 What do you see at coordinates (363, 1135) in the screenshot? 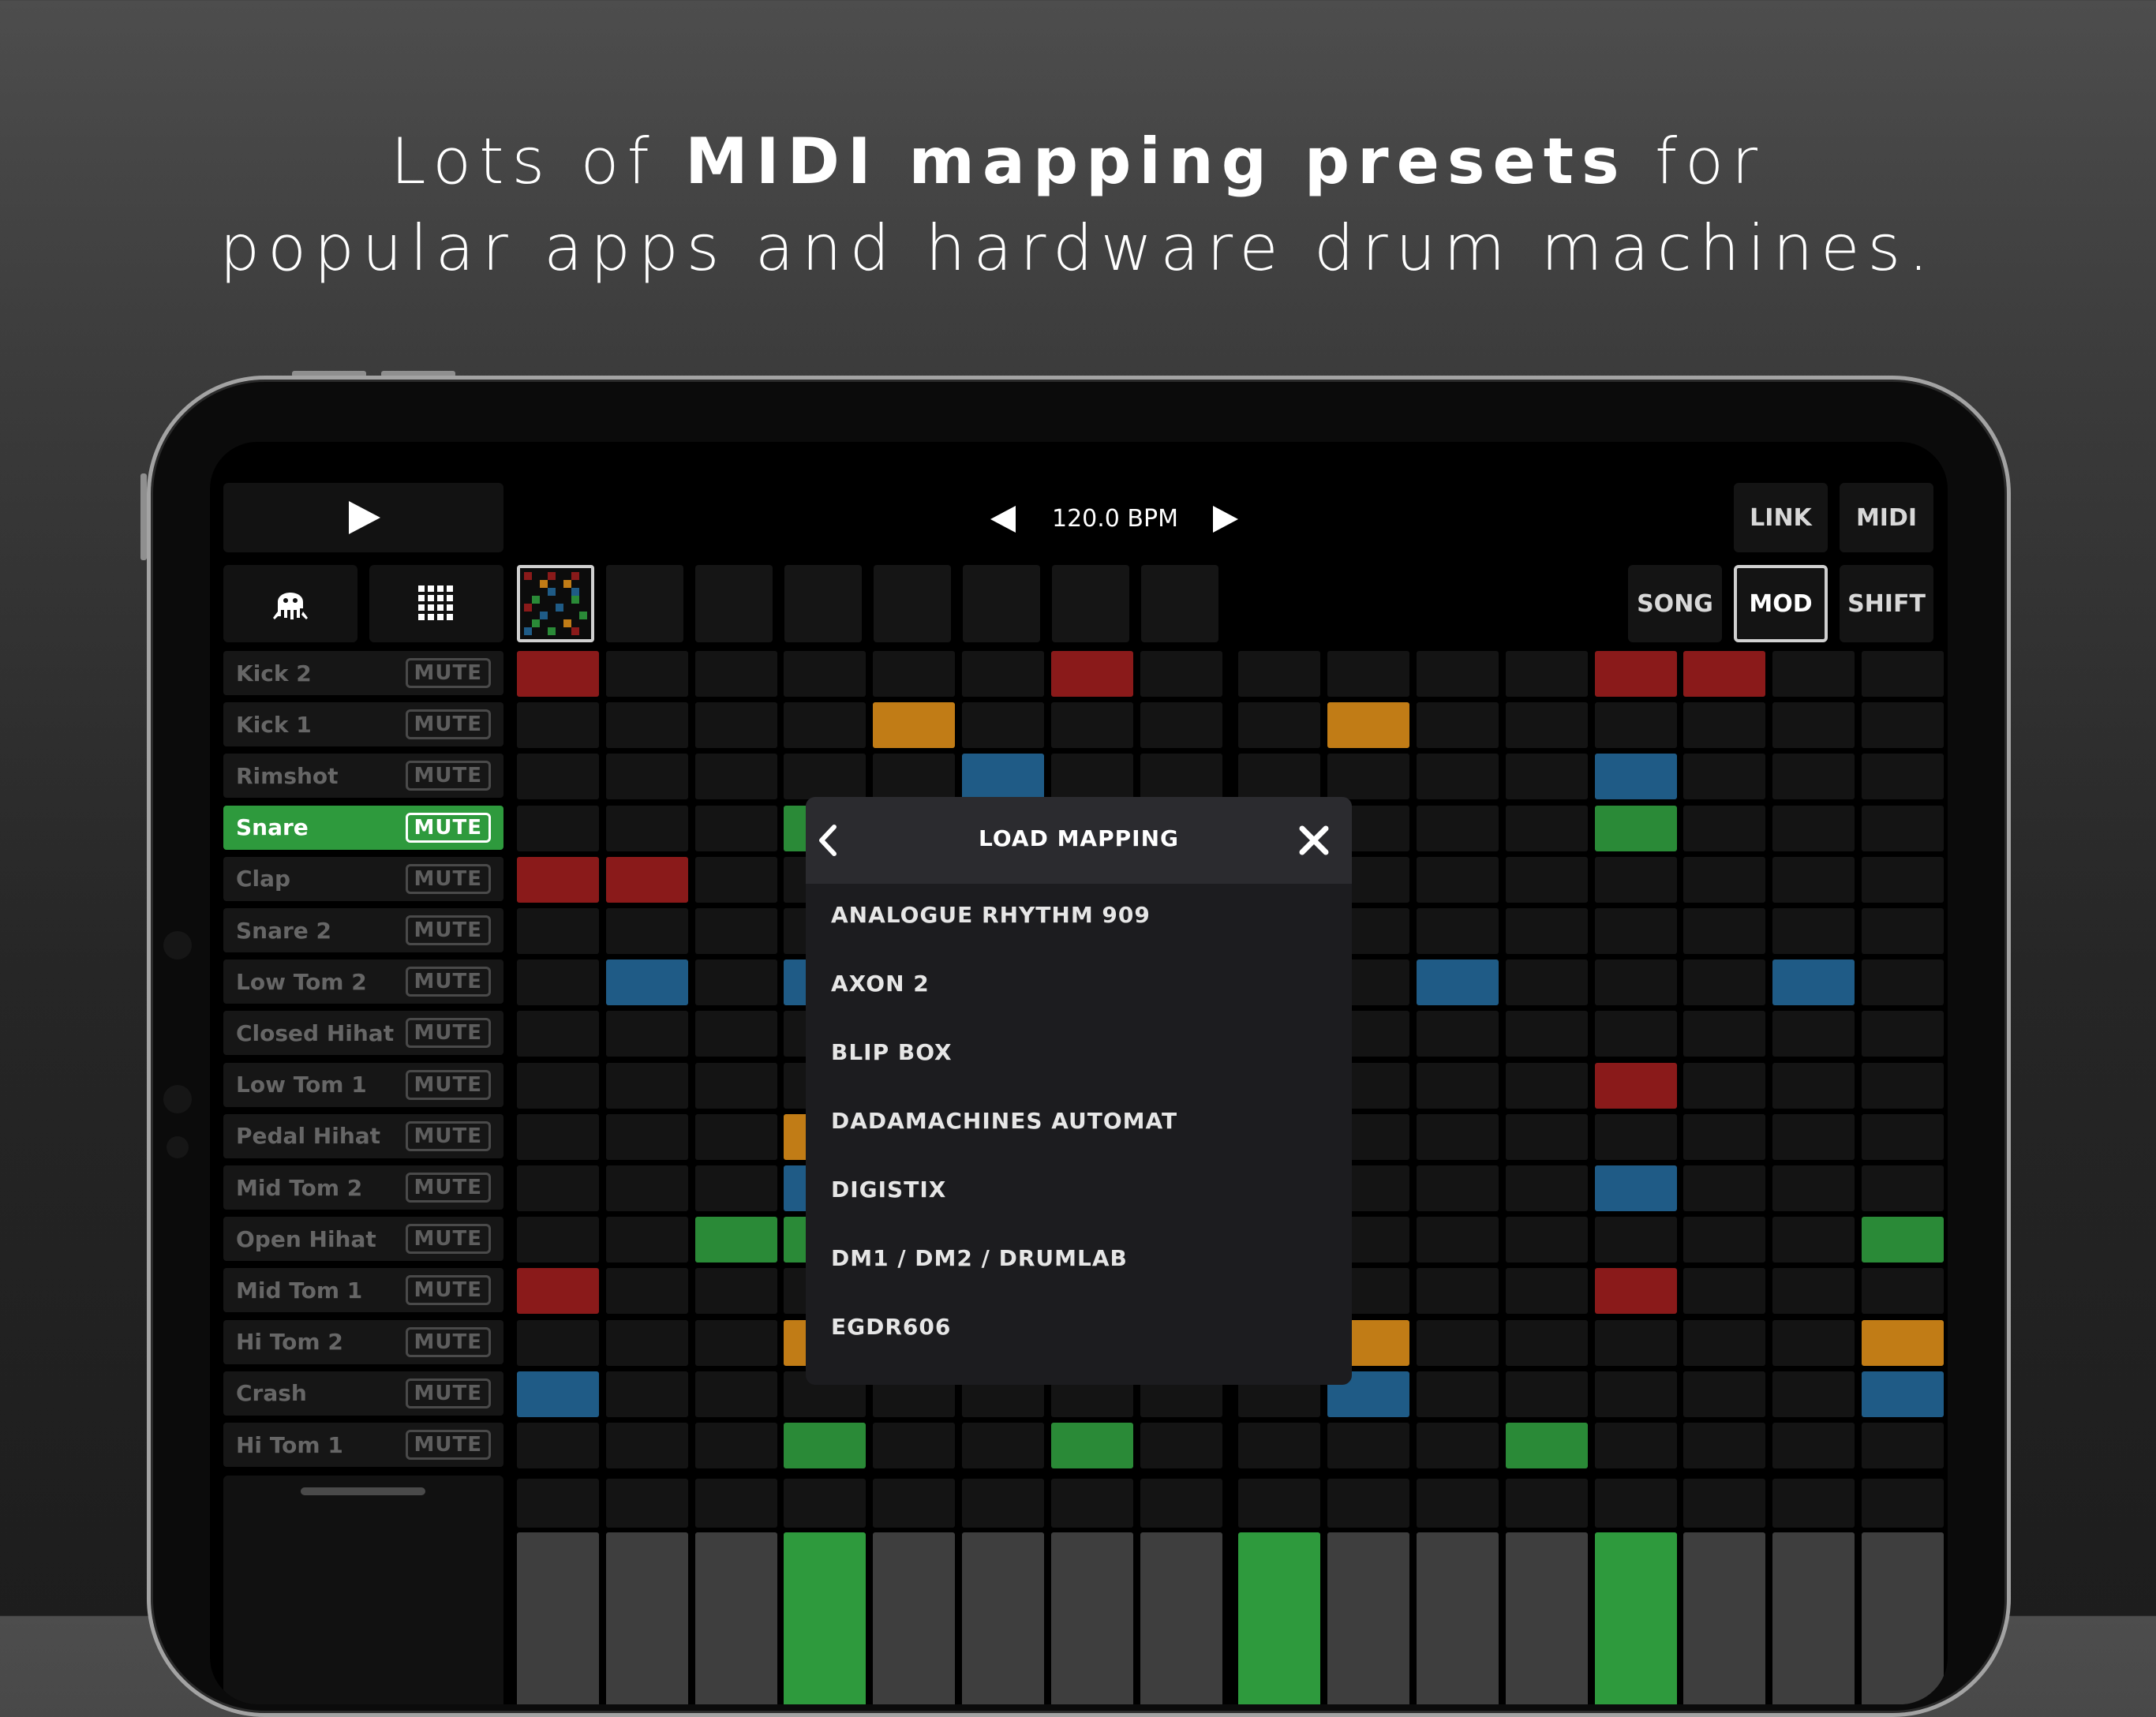
I see `track-row: Pedal Hihat MUTE` at bounding box center [363, 1135].